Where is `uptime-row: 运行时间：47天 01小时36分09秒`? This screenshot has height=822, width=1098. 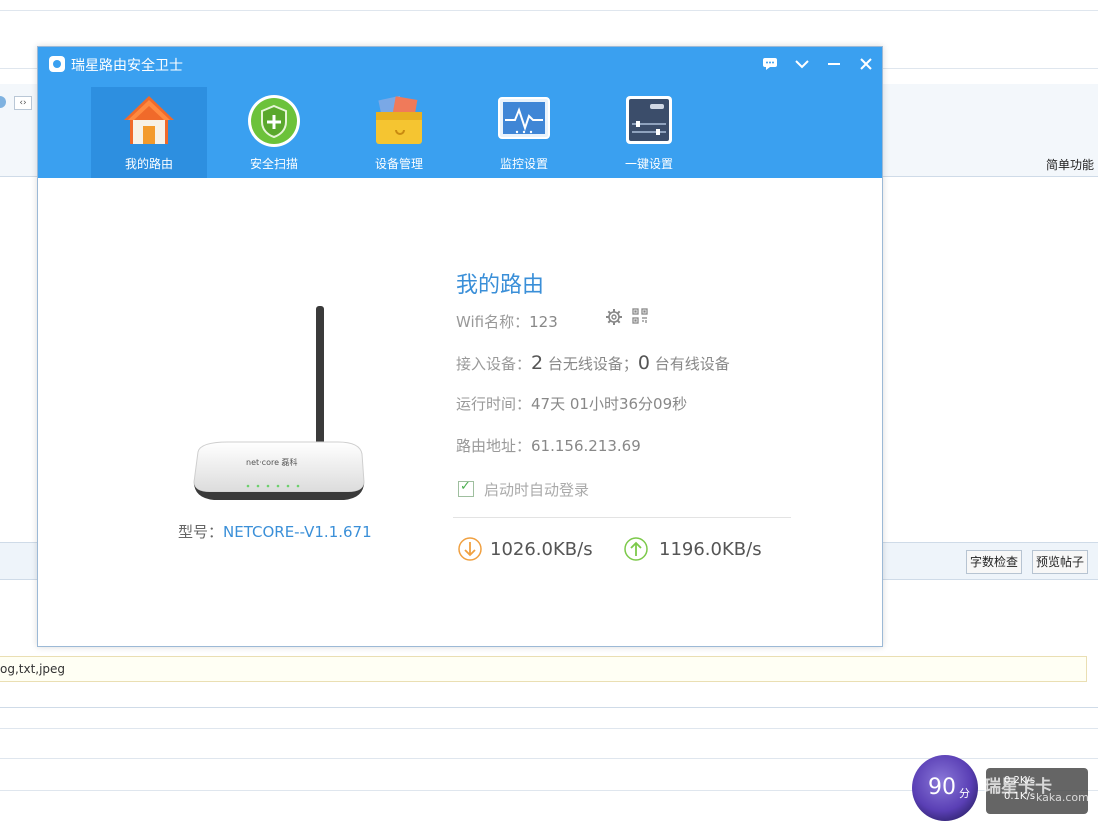
uptime-row: 运行时间：47天 01小时36分09秒 is located at coordinates (571, 403).